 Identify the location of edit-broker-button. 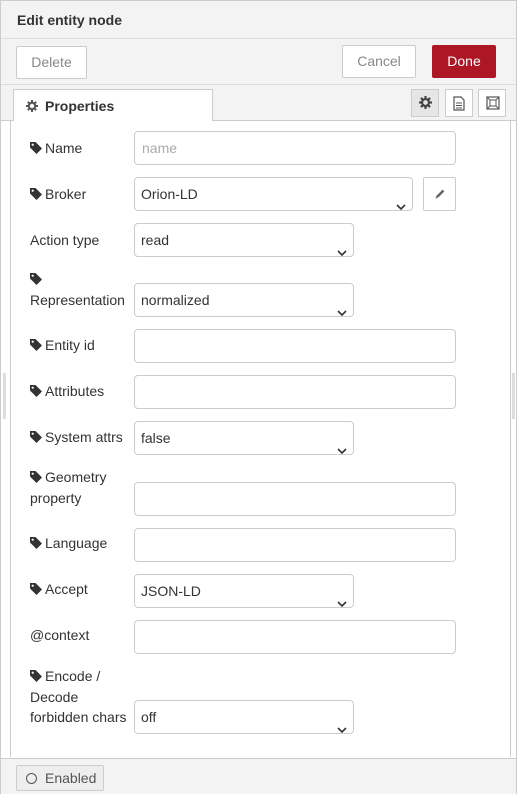
(439, 194).